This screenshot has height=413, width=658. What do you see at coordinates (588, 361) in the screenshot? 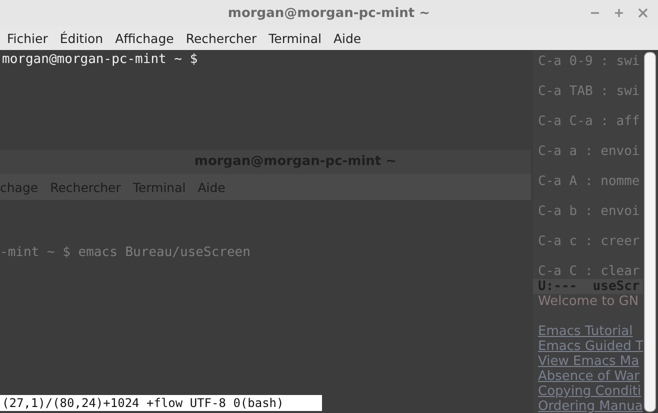
I see `ghost-text-line: View Emacs Ma` at bounding box center [588, 361].